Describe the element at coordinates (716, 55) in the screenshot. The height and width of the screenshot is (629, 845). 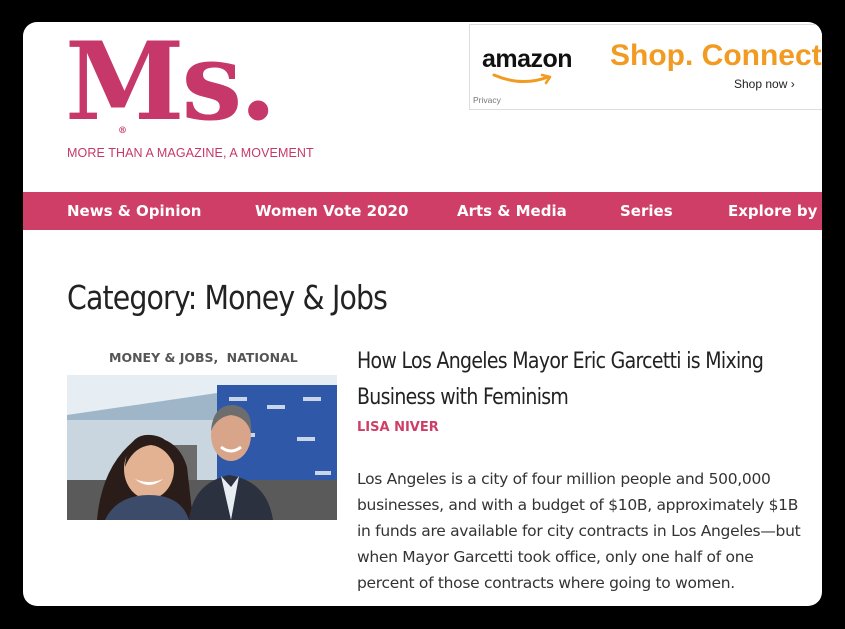
I see `ad-headline: Shop. Connect.` at that location.